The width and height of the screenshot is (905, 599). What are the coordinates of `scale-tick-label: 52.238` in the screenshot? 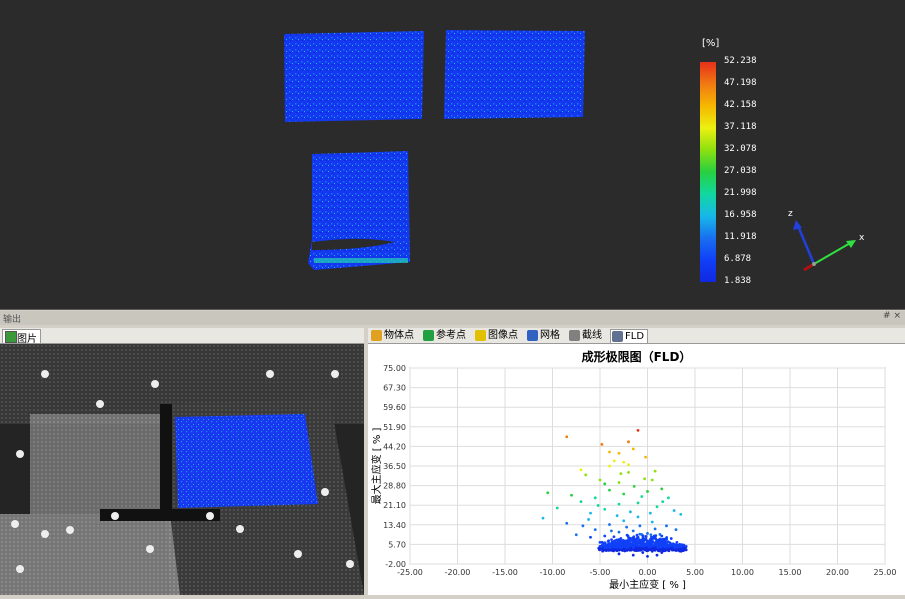 It's located at (740, 61).